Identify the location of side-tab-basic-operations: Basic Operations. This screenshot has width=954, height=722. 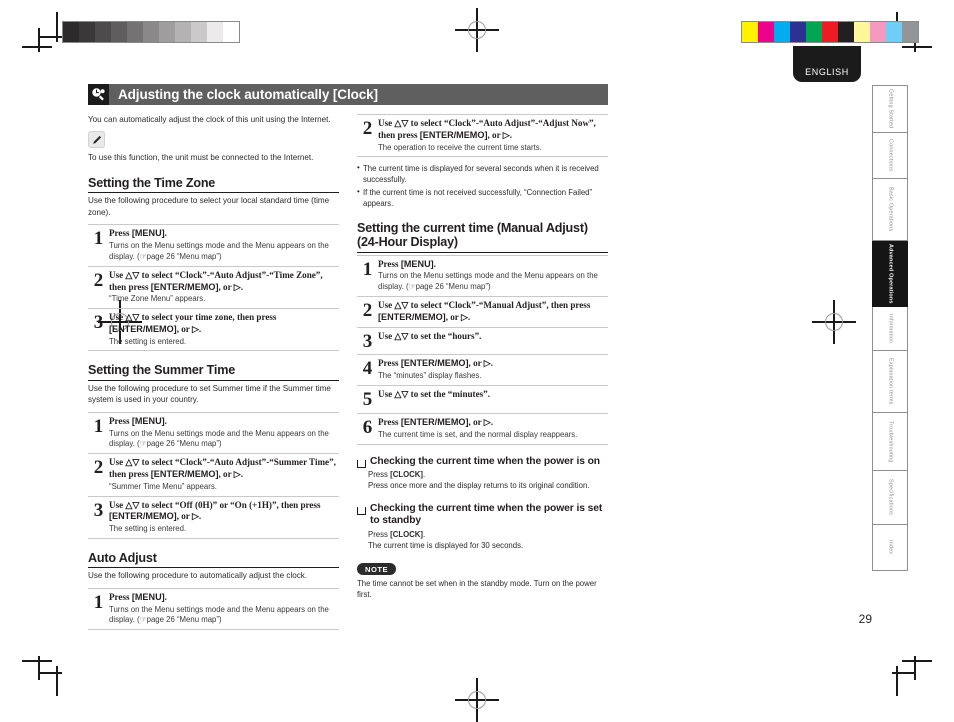
(890, 210).